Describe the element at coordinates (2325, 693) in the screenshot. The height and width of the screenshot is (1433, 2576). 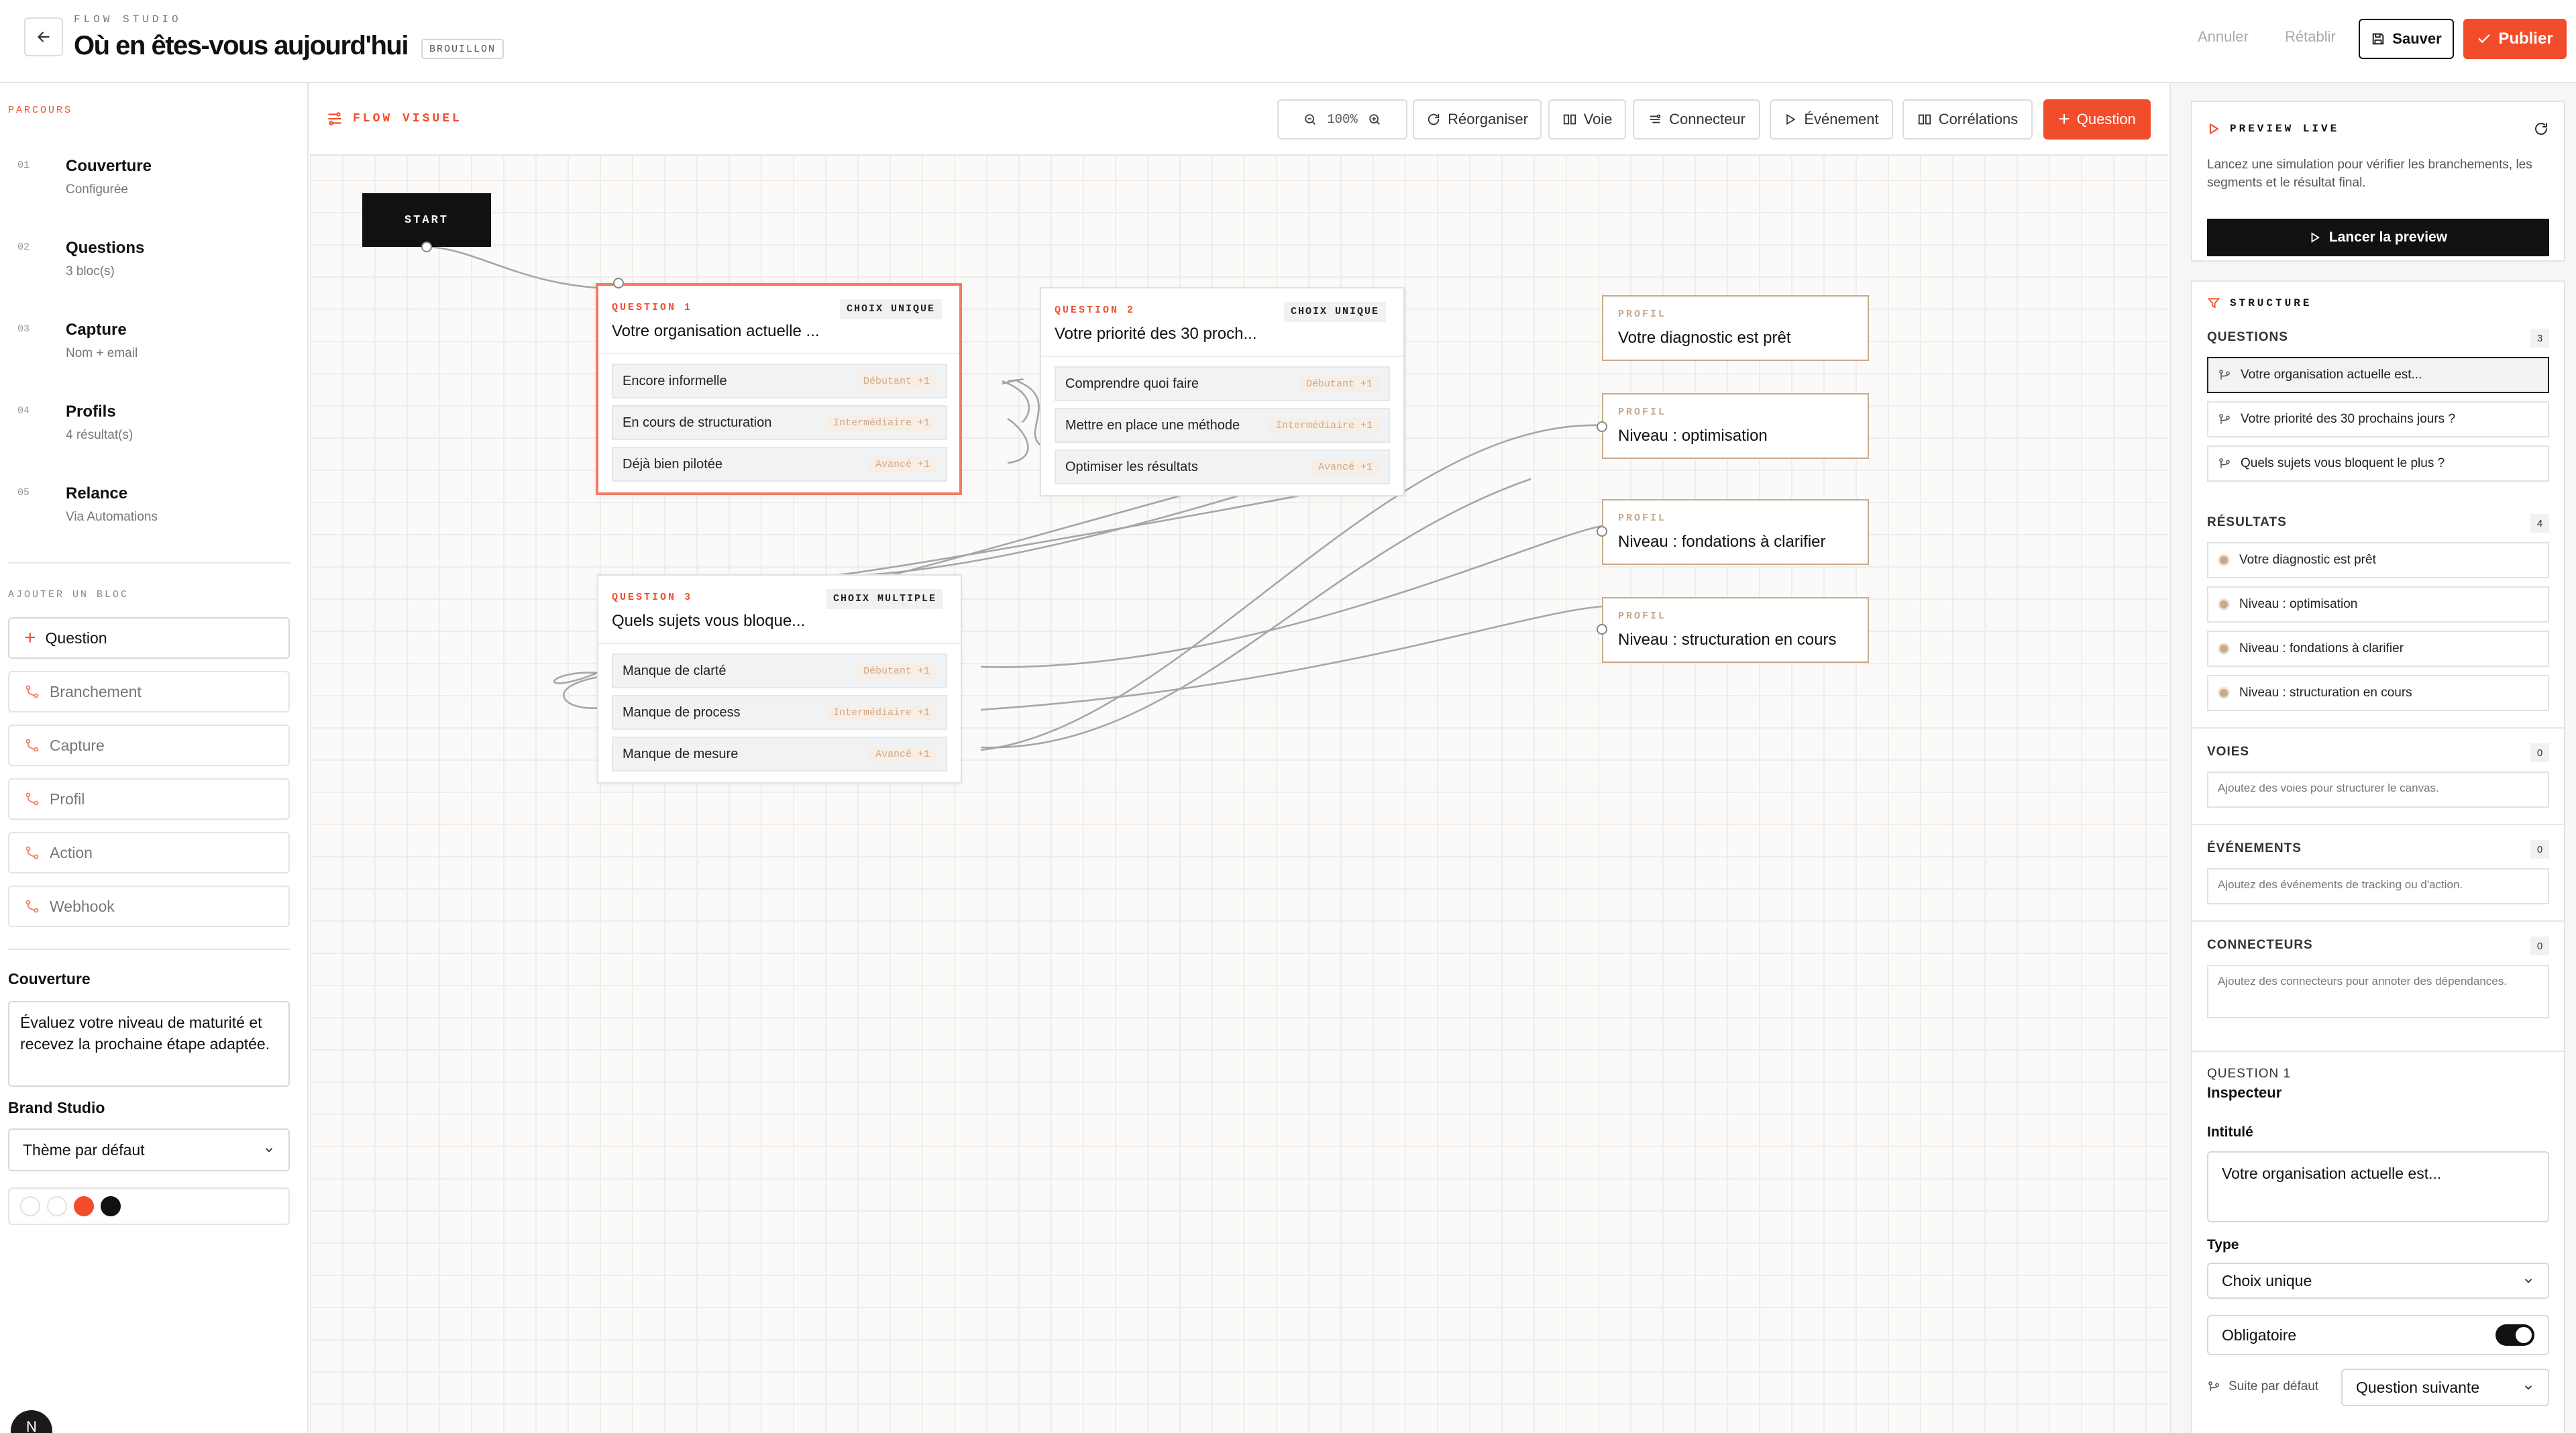
I see `structure-item-label: Niveau : structuration en cours` at that location.